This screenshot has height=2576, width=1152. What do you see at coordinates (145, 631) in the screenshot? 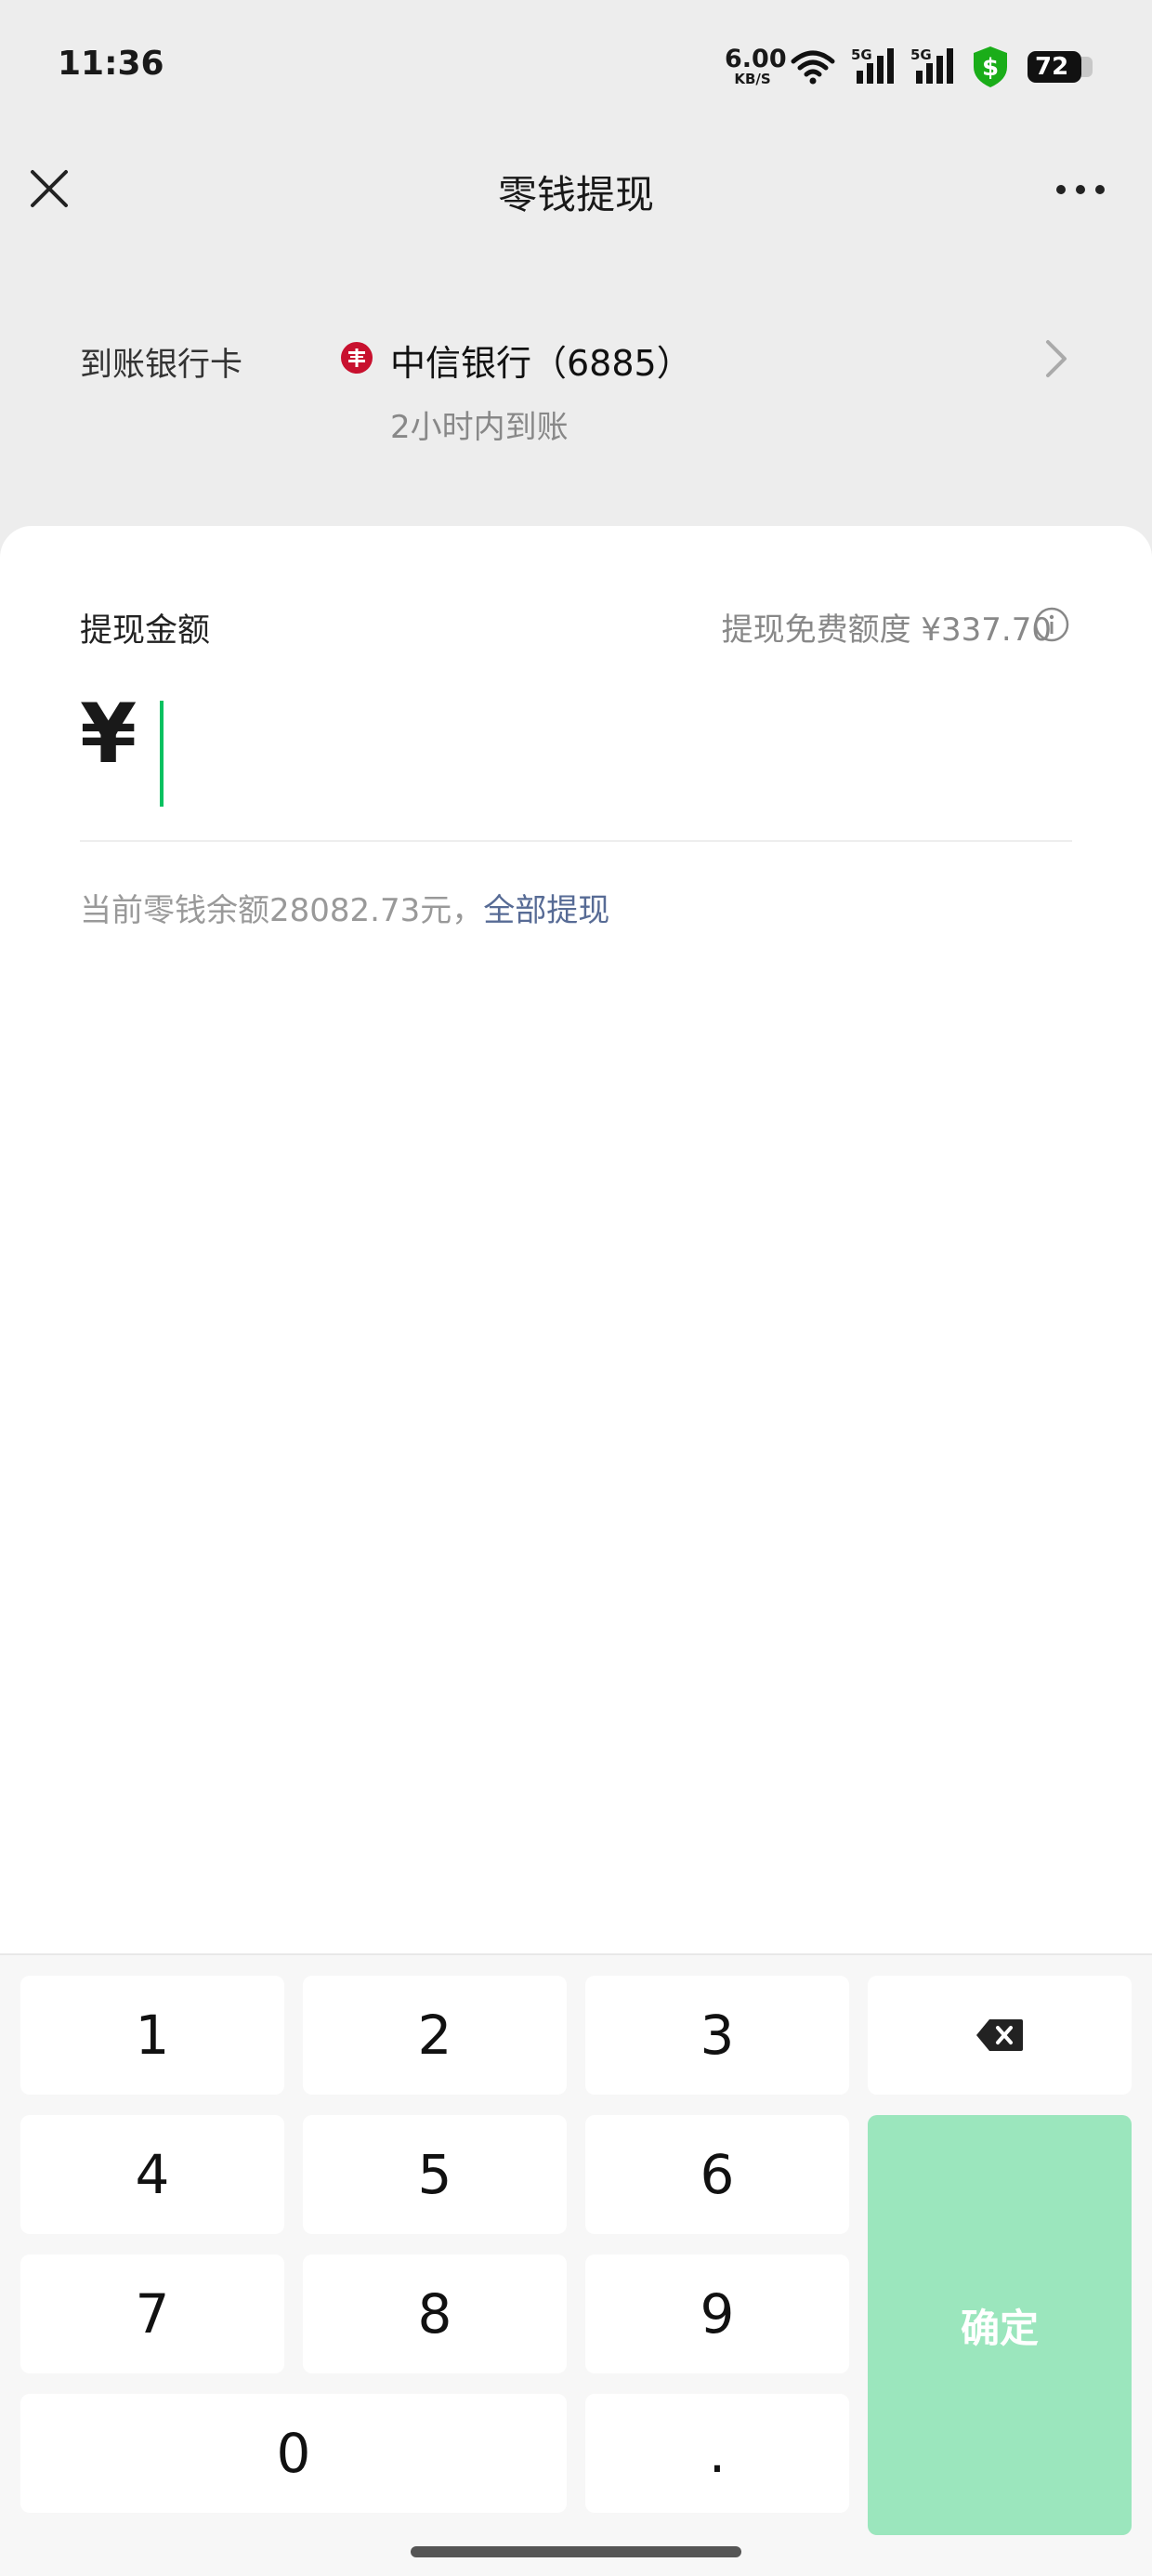
I see `withdraw-amount-label: 提现金额` at bounding box center [145, 631].